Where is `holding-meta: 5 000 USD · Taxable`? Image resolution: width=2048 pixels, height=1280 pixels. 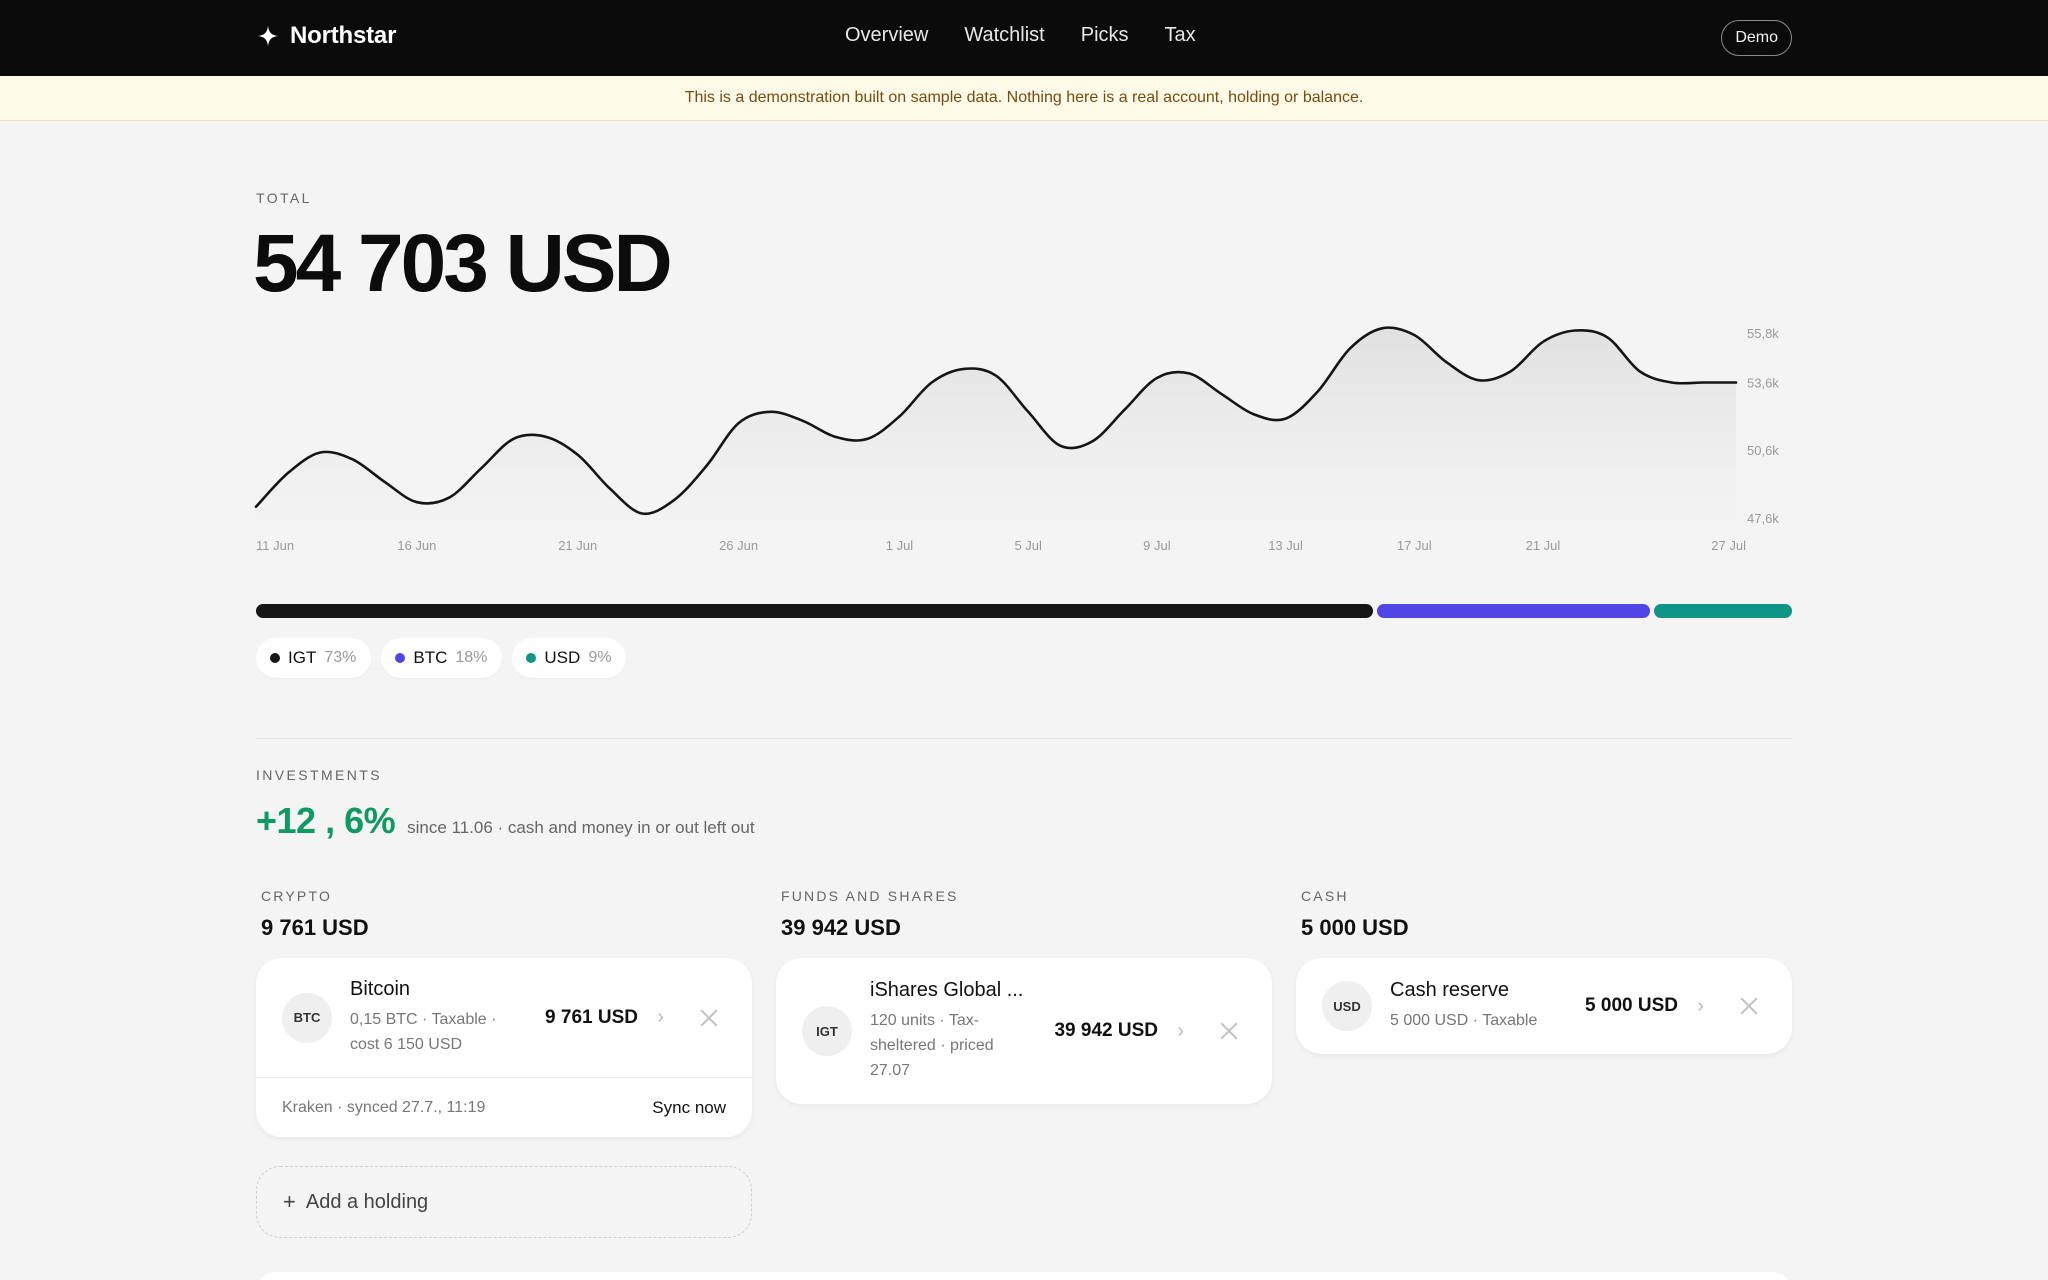
holding-meta: 5 000 USD · Taxable is located at coordinates (1464, 1020).